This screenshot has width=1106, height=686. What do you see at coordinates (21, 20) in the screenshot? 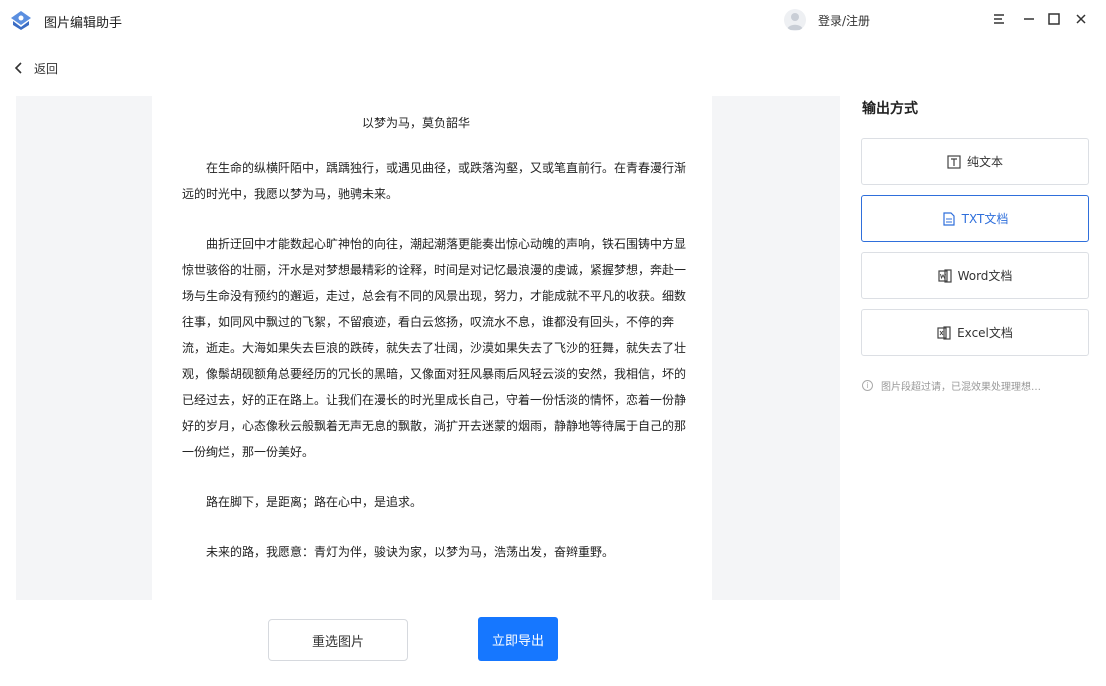
I see `app-logo-icon` at bounding box center [21, 20].